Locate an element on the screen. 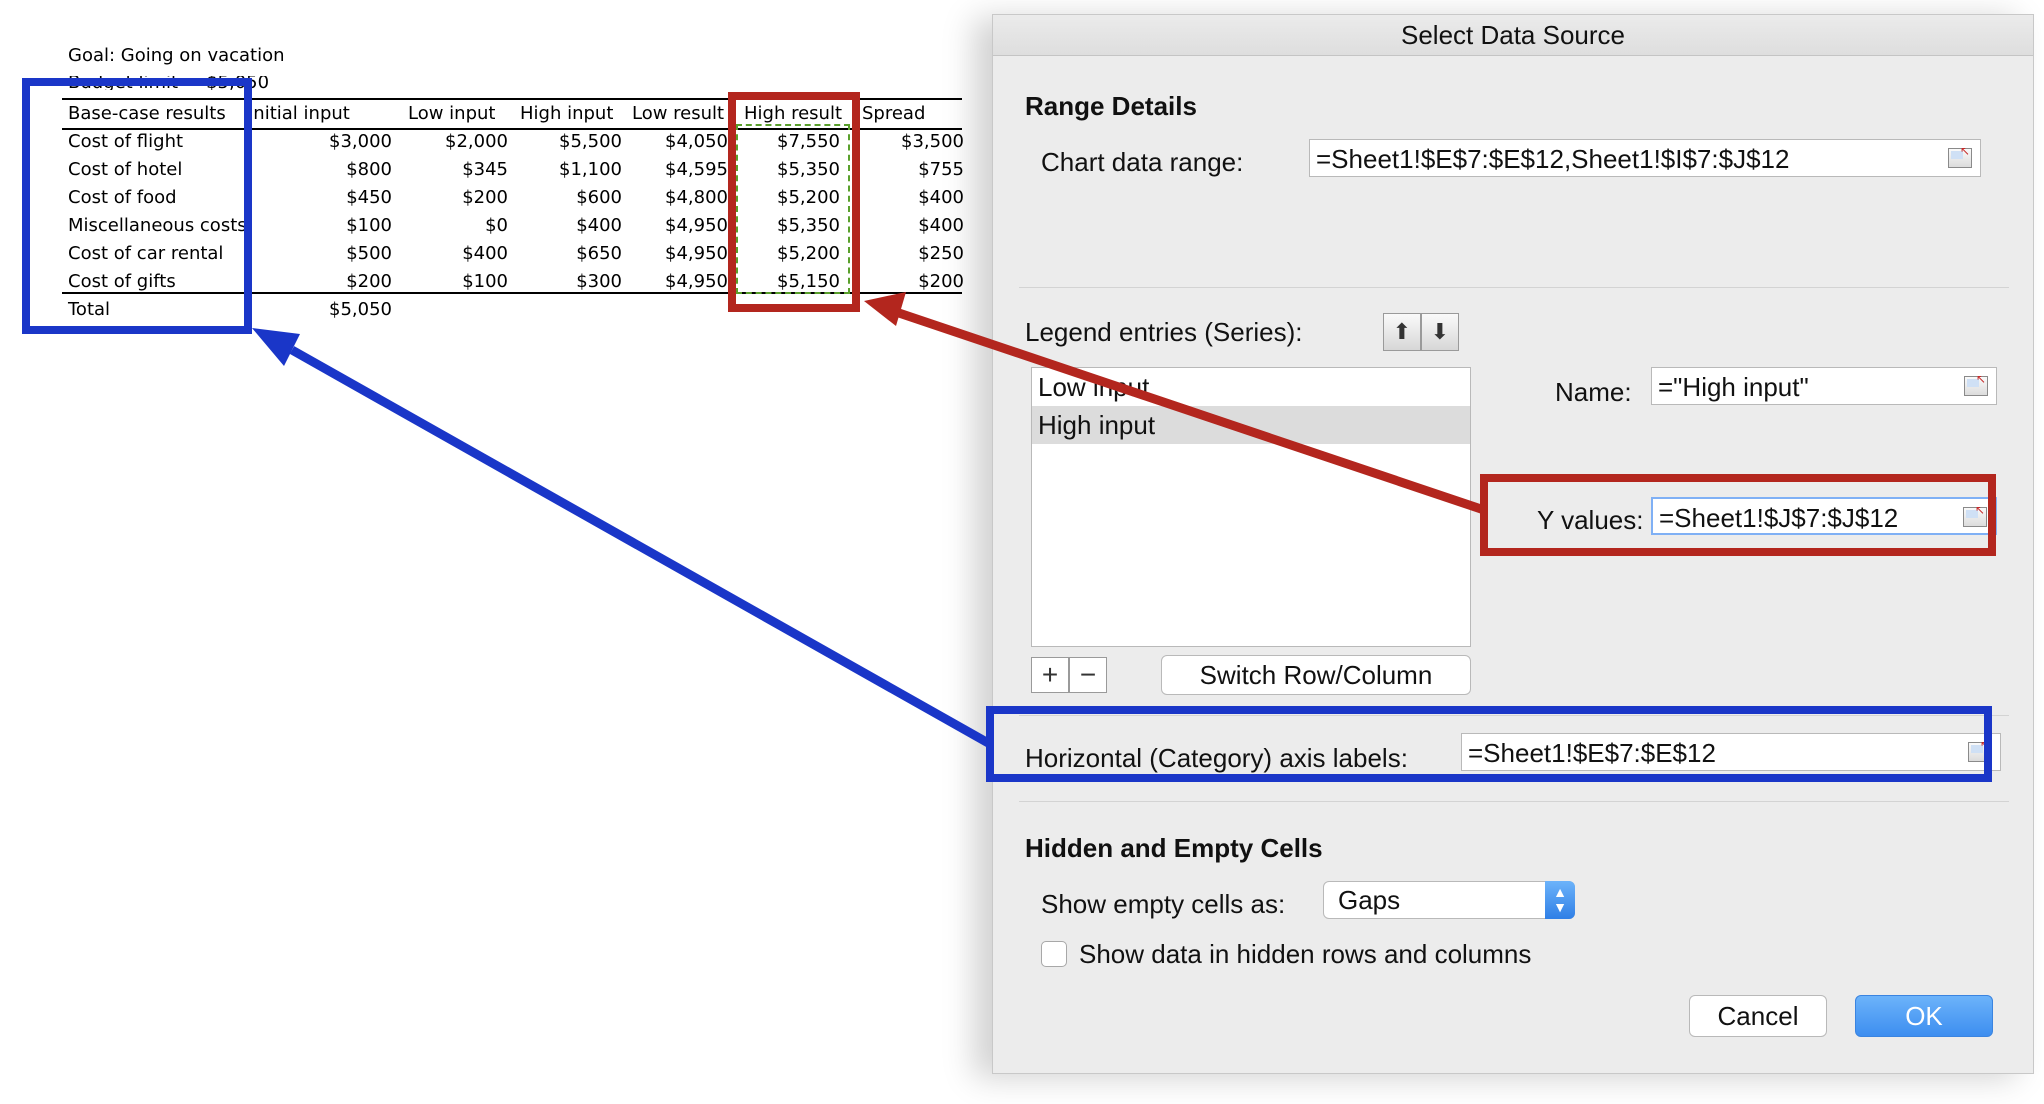  initial-cell: $3,000 is located at coordinates (332, 142).